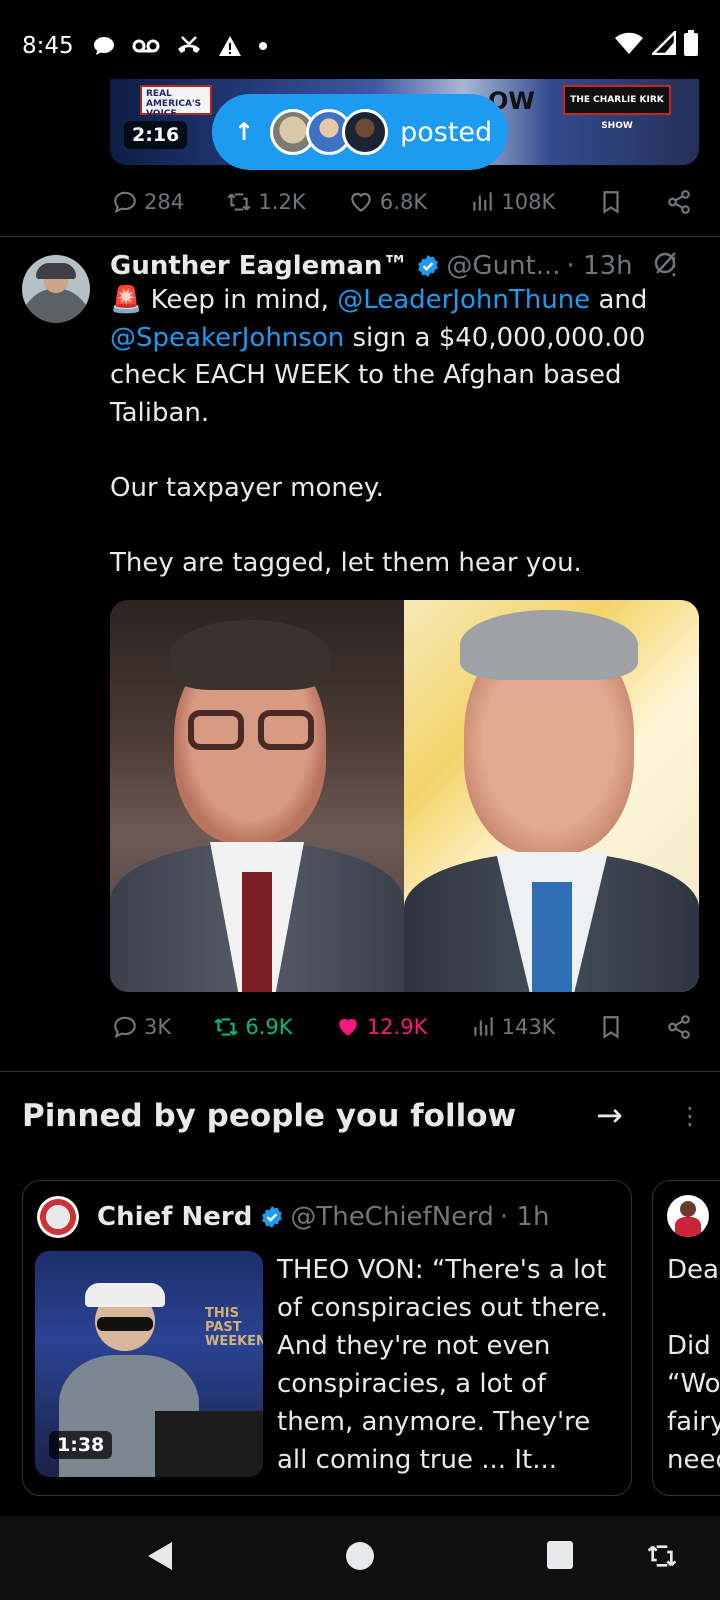  I want to click on views-button: 143K, so click(513, 1027).